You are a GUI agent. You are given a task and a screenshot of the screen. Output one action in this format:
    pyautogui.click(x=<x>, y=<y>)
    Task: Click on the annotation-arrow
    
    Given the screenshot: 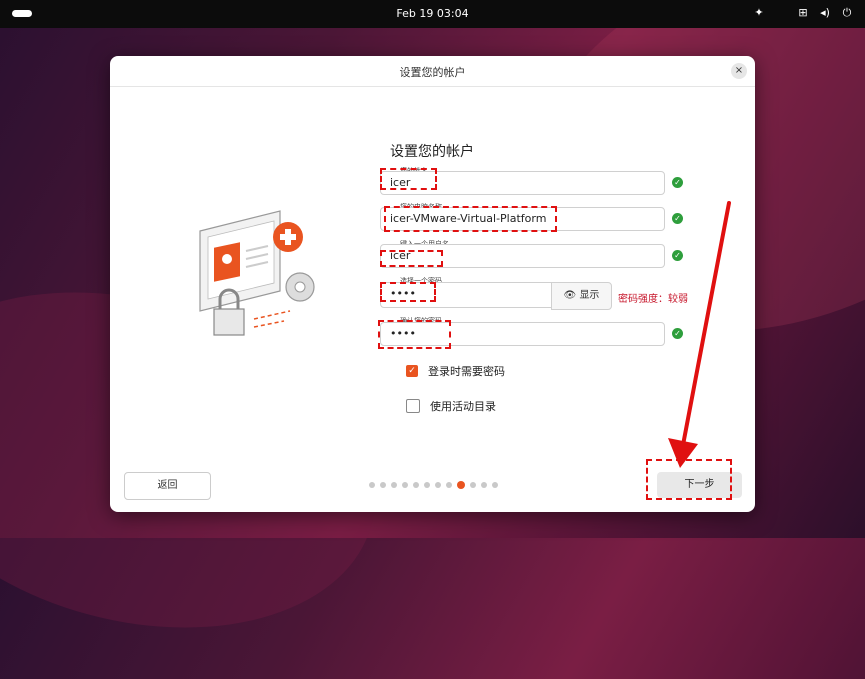 What is the action you would take?
    pyautogui.click(x=699, y=334)
    